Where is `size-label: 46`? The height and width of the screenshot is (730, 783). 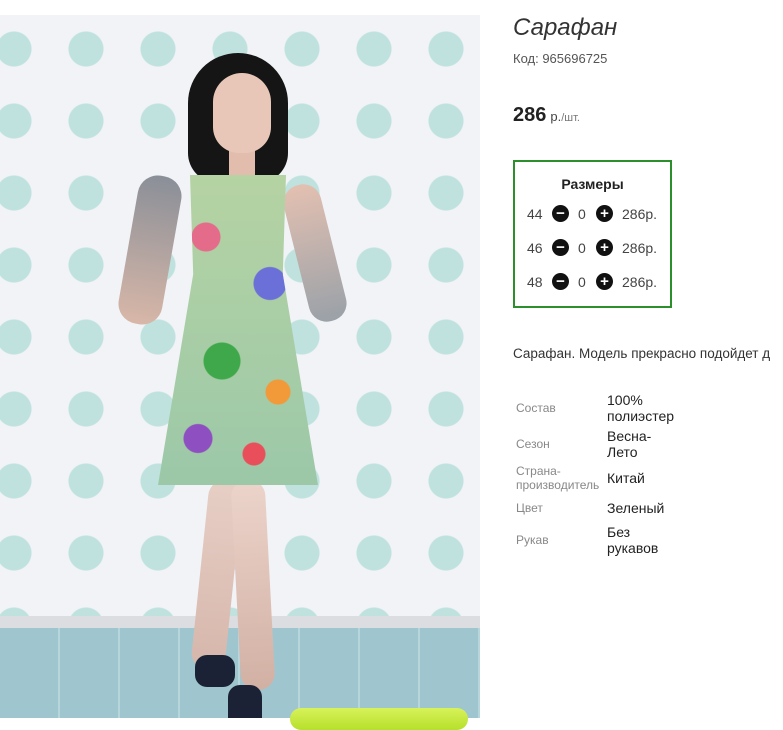 size-label: 46 is located at coordinates (535, 248).